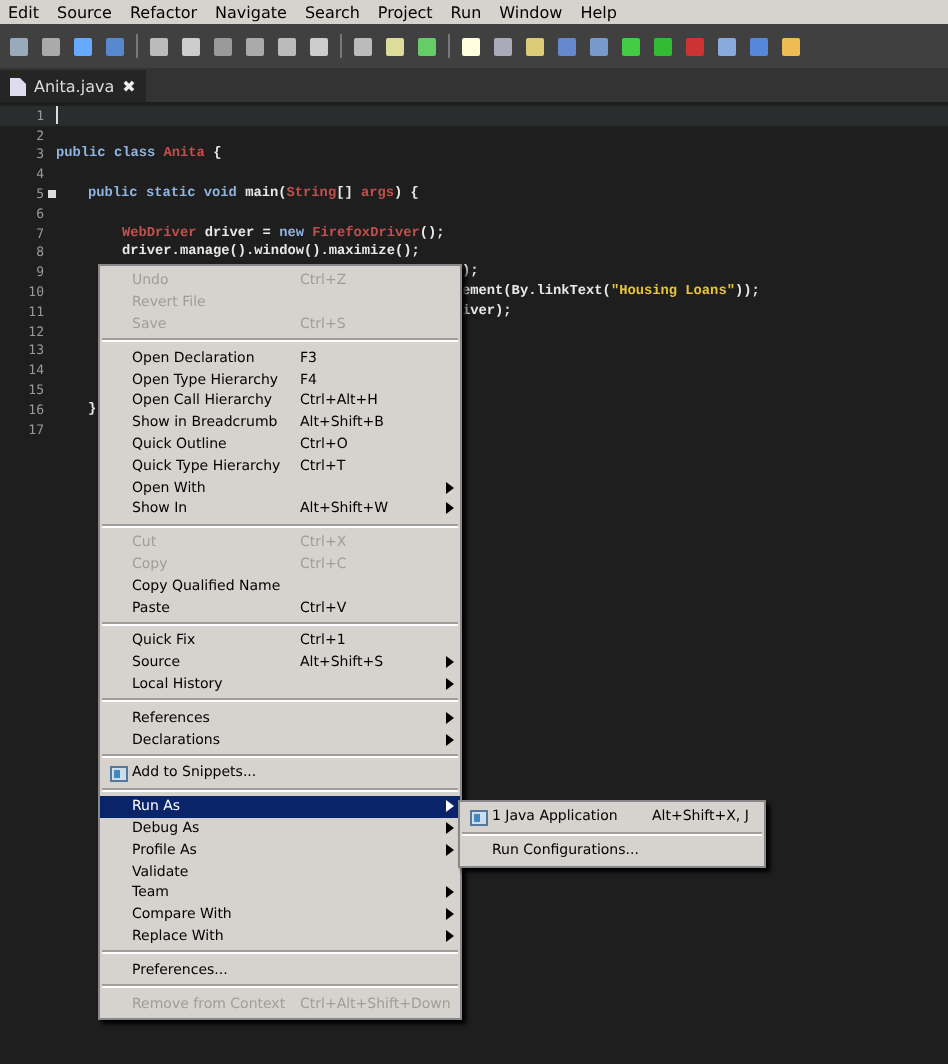  Describe the element at coordinates (57, 115) in the screenshot. I see `text-cursor` at that location.